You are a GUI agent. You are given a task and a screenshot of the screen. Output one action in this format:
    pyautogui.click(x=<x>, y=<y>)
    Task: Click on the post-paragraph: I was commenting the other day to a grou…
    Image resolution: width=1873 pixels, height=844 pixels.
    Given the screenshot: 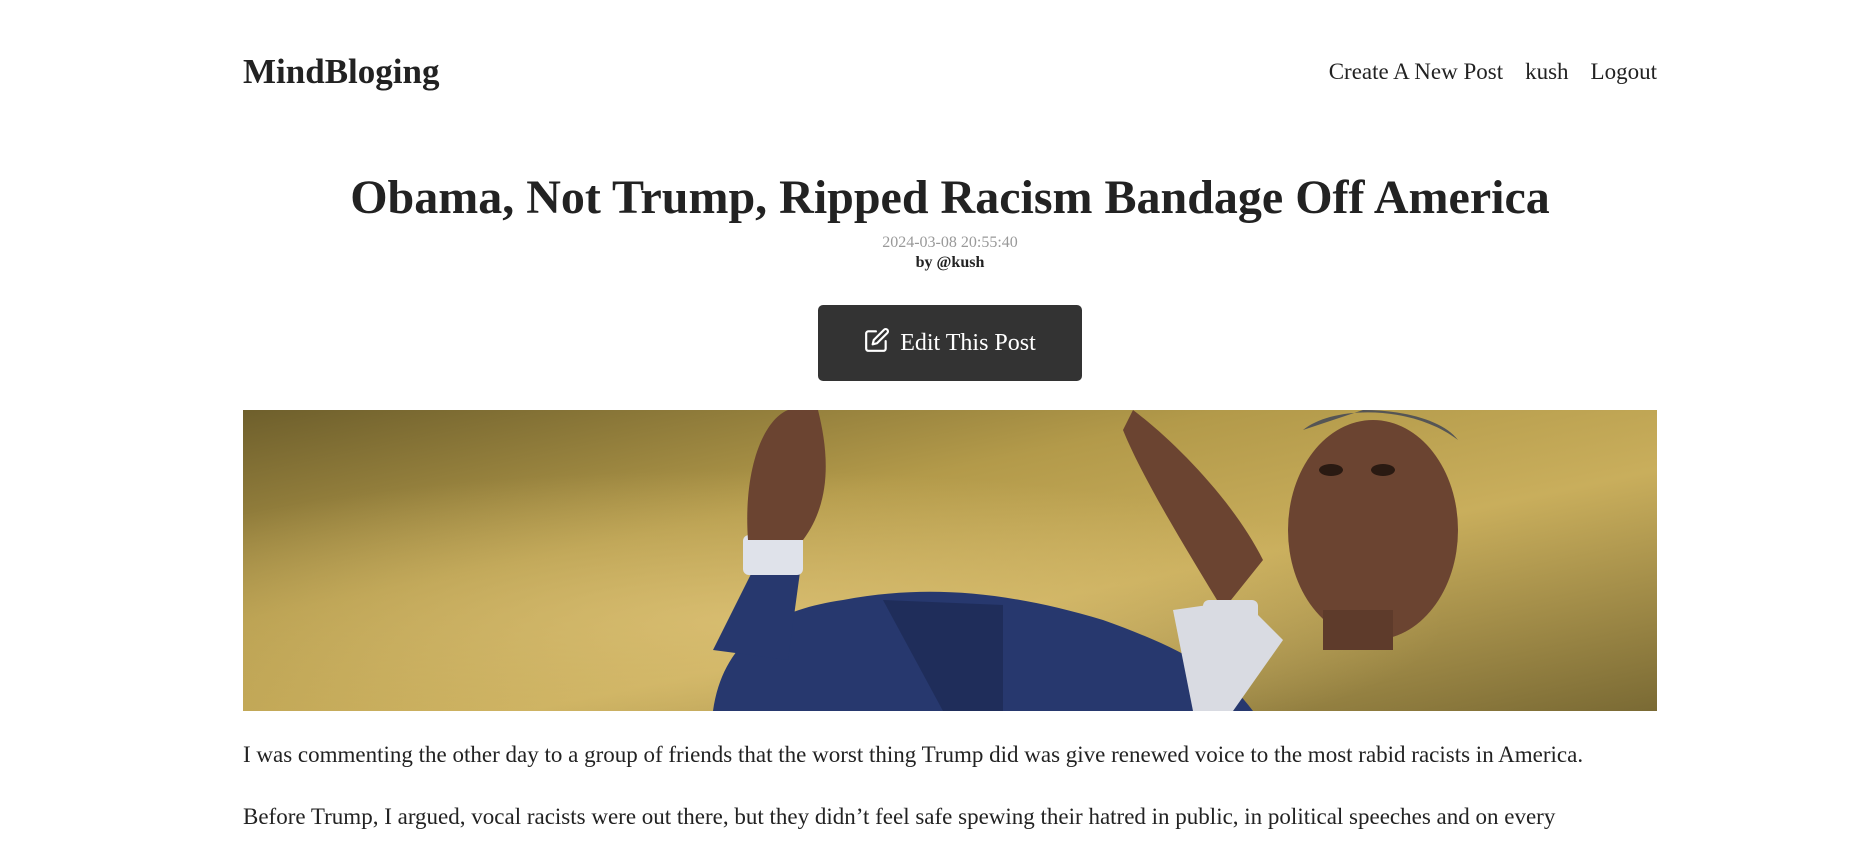 What is the action you would take?
    pyautogui.click(x=913, y=754)
    